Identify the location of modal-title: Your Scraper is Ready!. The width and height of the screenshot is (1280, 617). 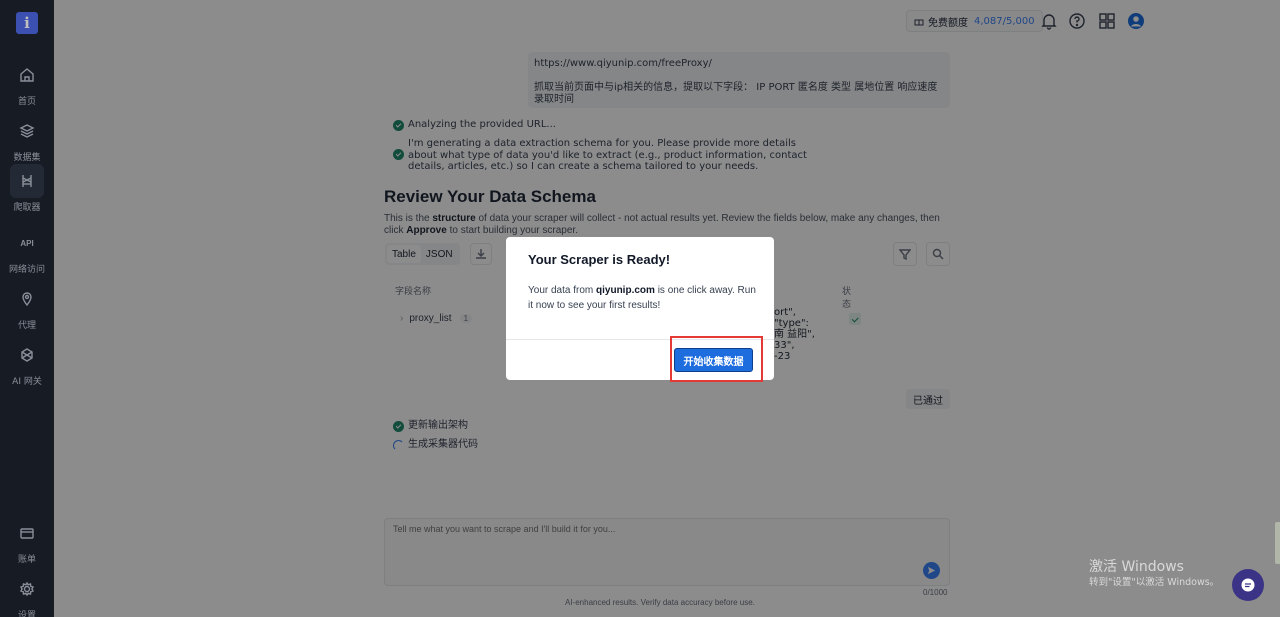
(599, 259).